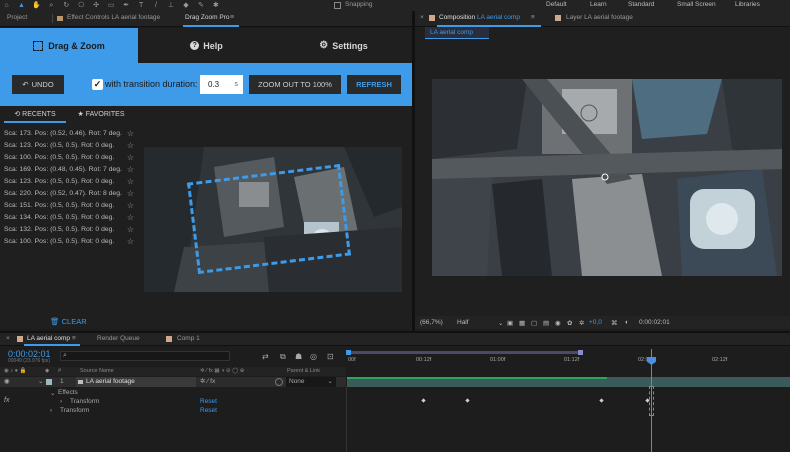 Image resolution: width=790 pixels, height=452 pixels. I want to click on workspace-default: Default, so click(556, 4).